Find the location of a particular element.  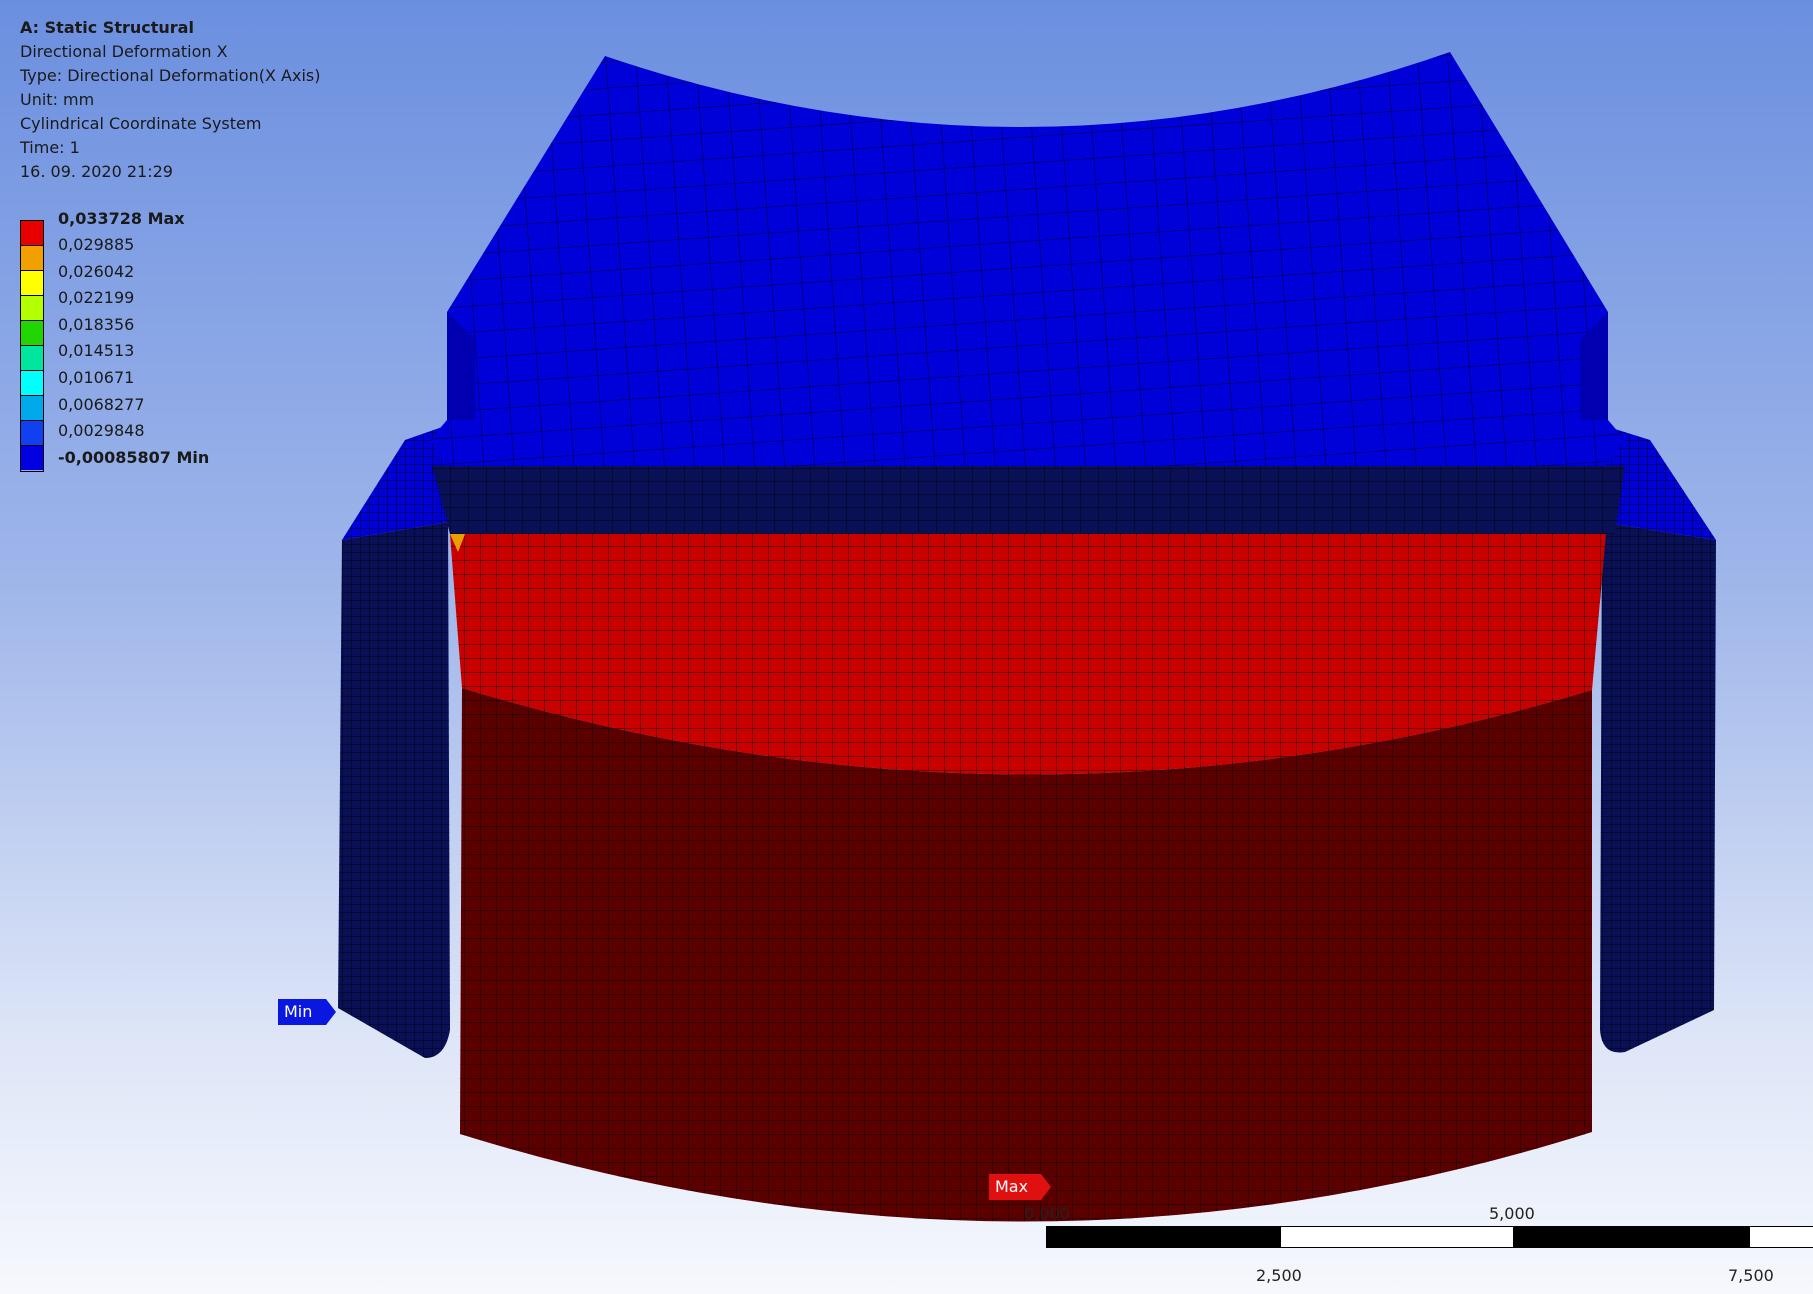

scale-tick-label: 7,500 is located at coordinates (1751, 1275).